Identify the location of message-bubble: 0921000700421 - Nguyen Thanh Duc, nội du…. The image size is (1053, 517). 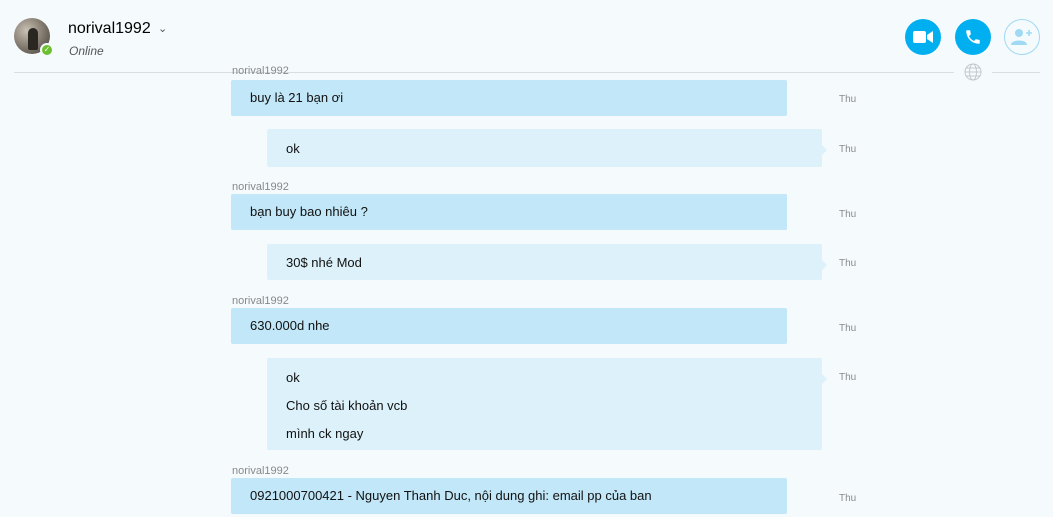
(509, 496).